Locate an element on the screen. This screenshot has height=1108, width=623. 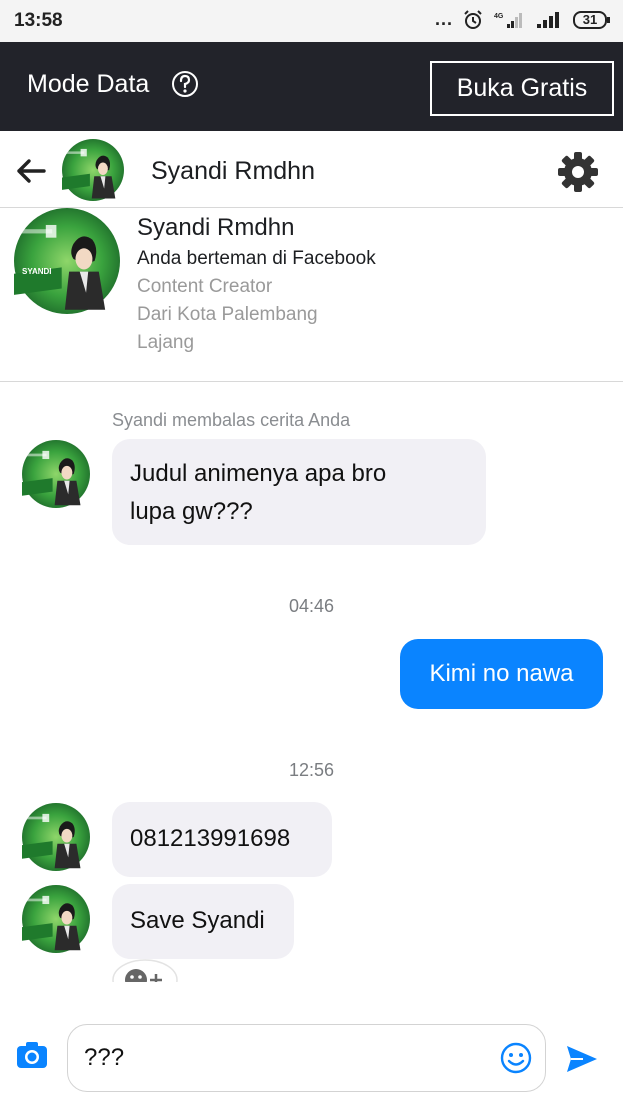
message-timestamp: 04:46 is located at coordinates (311, 606).